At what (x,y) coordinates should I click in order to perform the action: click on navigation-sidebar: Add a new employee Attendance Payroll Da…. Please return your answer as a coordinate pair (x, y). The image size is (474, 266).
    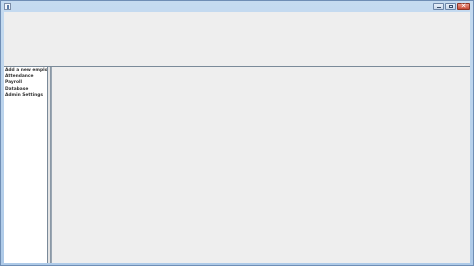
    Looking at the image, I should click on (26, 165).